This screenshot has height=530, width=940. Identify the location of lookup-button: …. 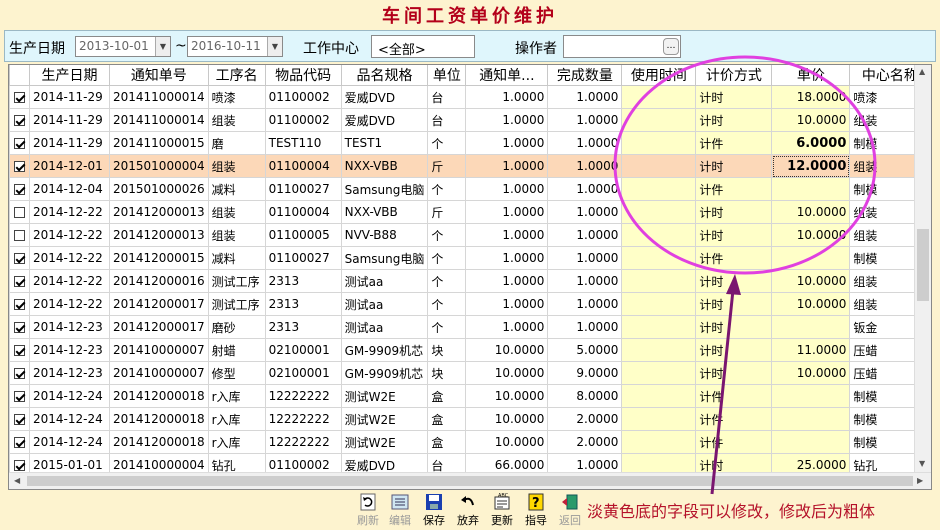
(671, 46).